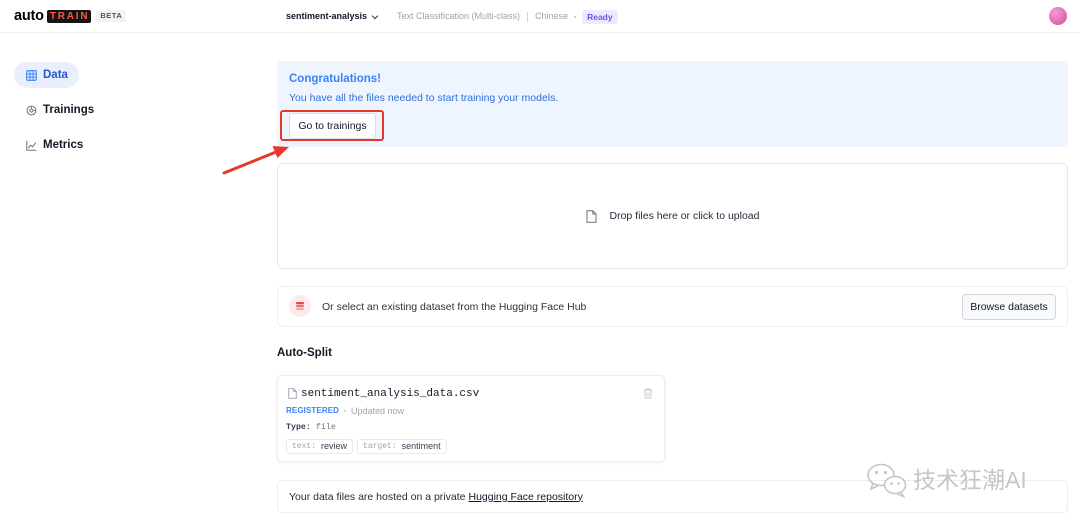 This screenshot has width=1080, height=526. Describe the element at coordinates (459, 16) in the screenshot. I see `task-type: Text Classification (Multi-class)` at that location.